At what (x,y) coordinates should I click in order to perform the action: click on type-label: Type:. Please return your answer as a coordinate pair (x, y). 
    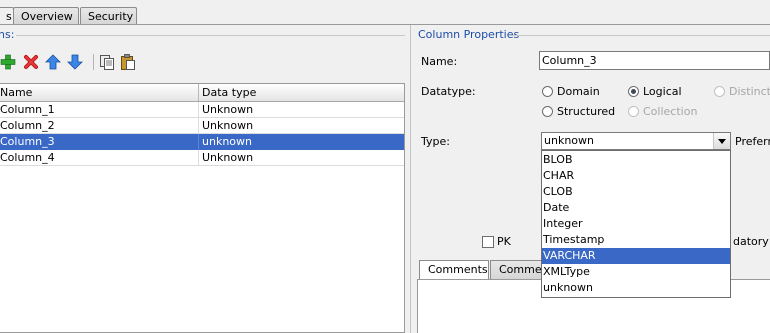
    Looking at the image, I should click on (435, 141).